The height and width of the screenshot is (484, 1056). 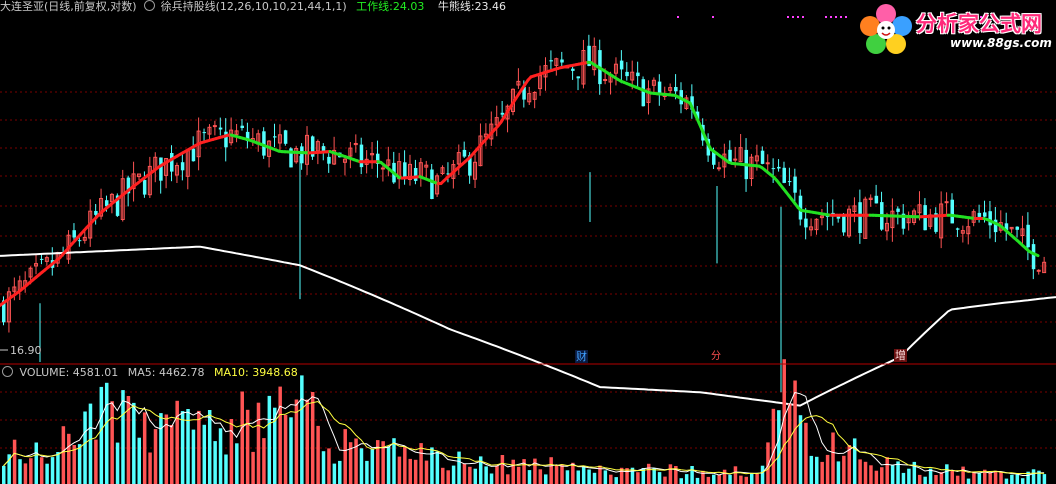 What do you see at coordinates (408, 6) in the screenshot?
I see `work-line-value: 24.03` at bounding box center [408, 6].